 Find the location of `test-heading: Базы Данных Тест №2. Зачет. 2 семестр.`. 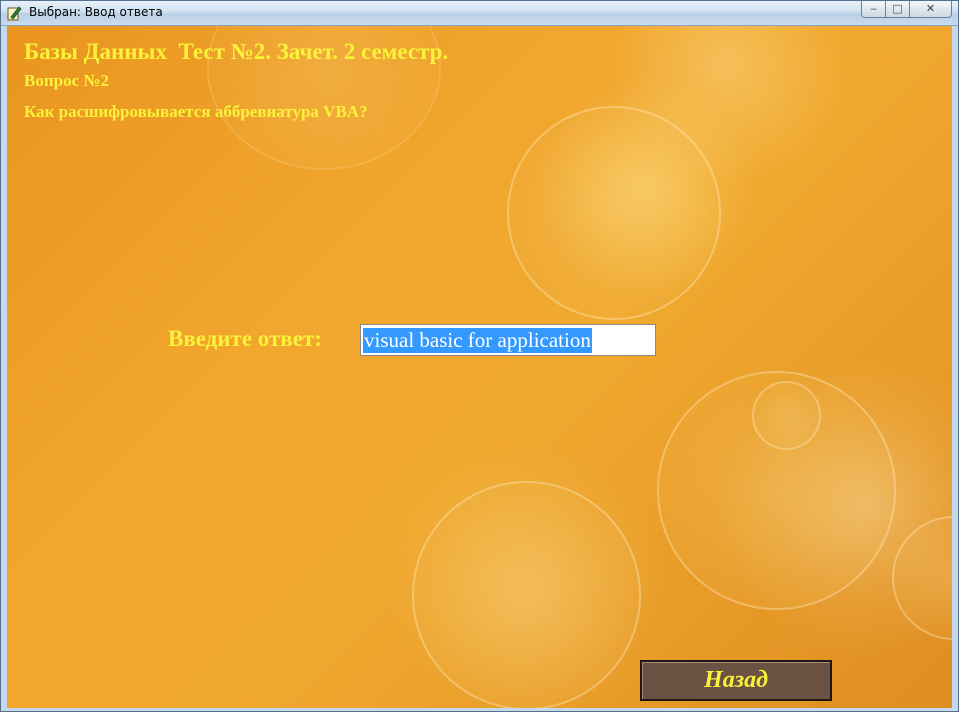

test-heading: Базы Данных Тест №2. Зачет. 2 семестр. is located at coordinates (236, 51).